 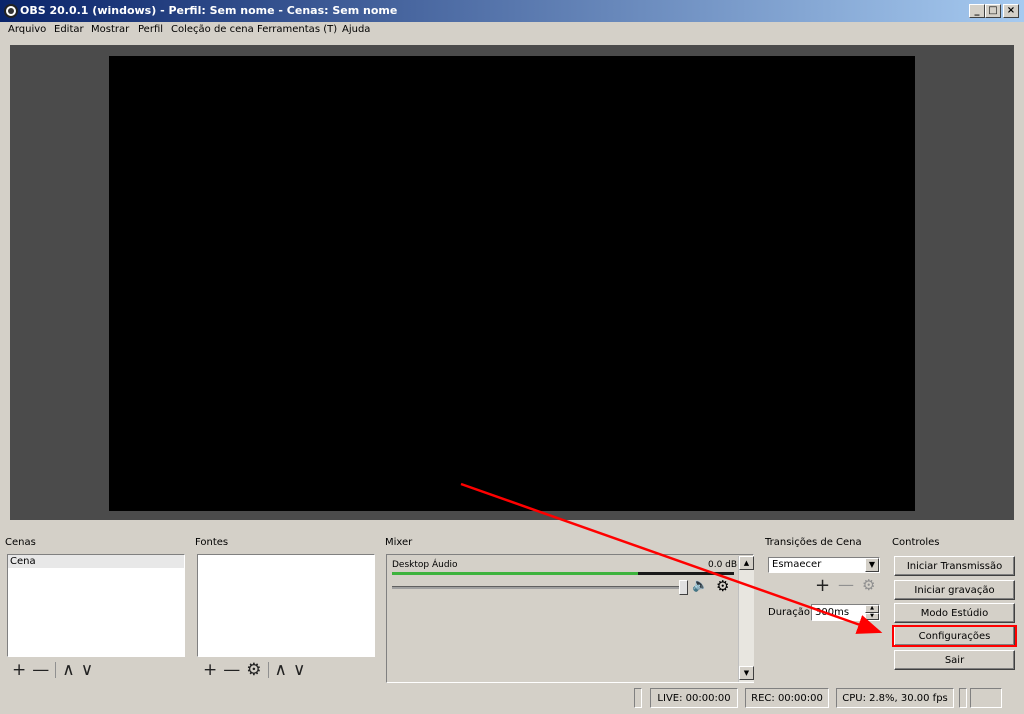 What do you see at coordinates (895, 698) in the screenshot?
I see `status-cpu: CPU: 2.8%, 30.00 fps` at bounding box center [895, 698].